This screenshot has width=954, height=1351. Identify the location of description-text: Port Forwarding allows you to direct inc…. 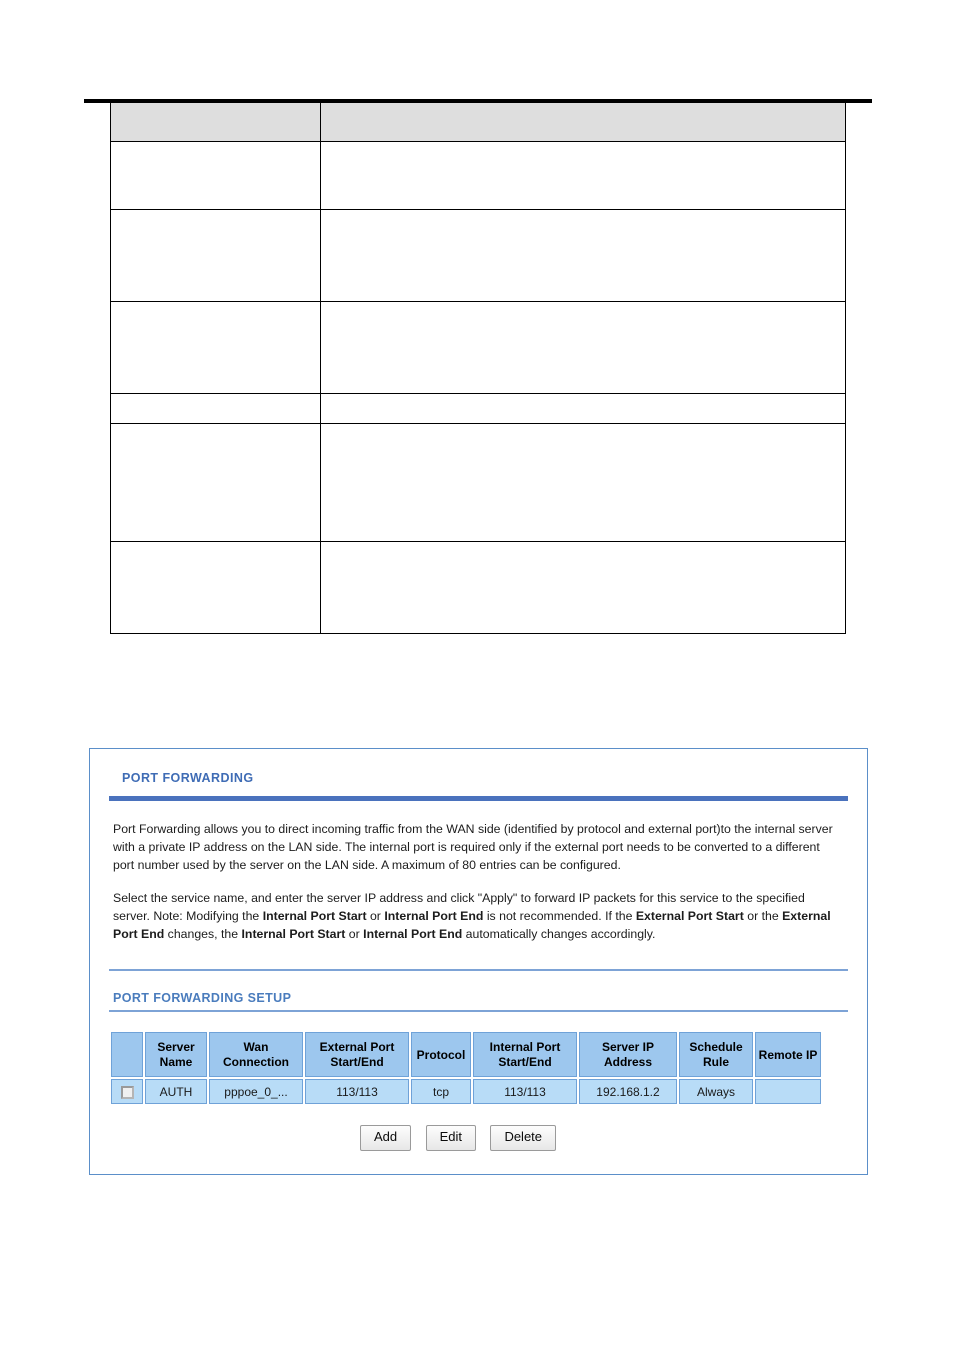
(478, 872).